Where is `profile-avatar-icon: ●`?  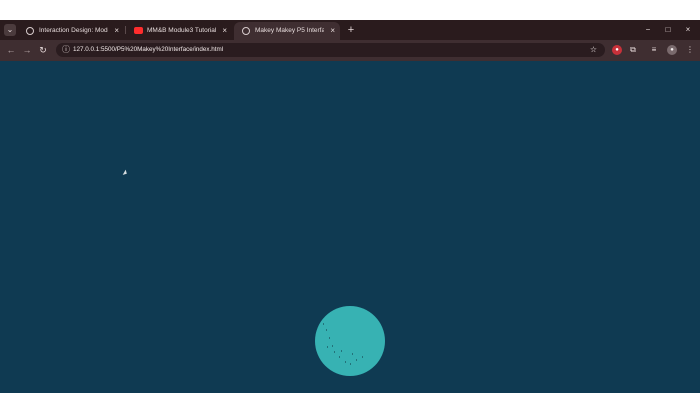
profile-avatar-icon: ● is located at coordinates (672, 50).